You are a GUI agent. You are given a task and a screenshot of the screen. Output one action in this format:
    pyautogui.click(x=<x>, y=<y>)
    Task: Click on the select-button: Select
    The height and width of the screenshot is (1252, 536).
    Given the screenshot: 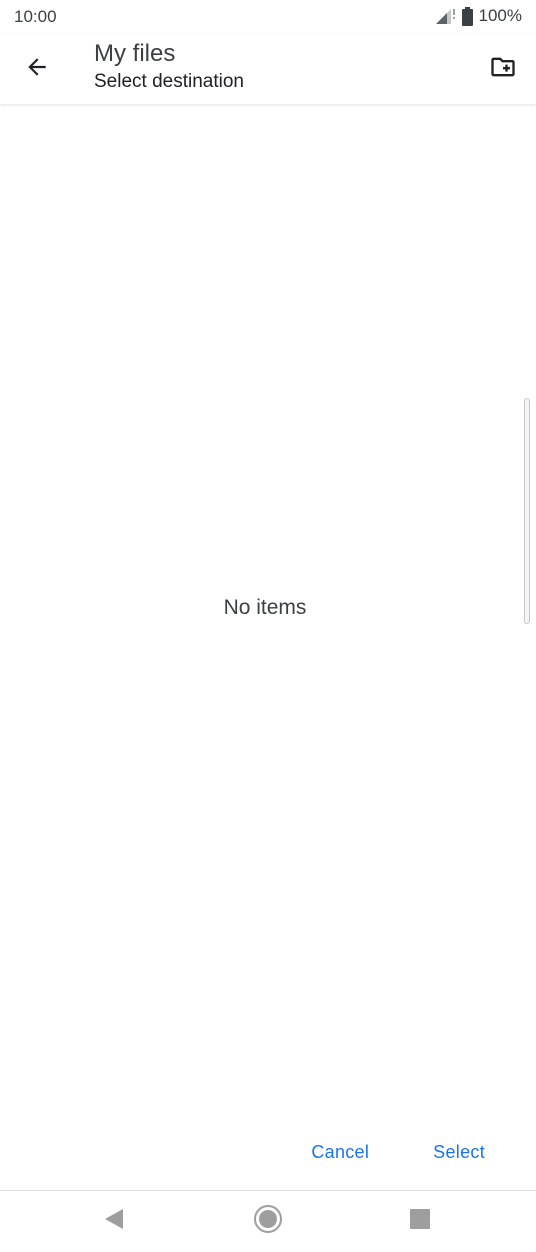 What is the action you would take?
    pyautogui.click(x=458, y=1152)
    